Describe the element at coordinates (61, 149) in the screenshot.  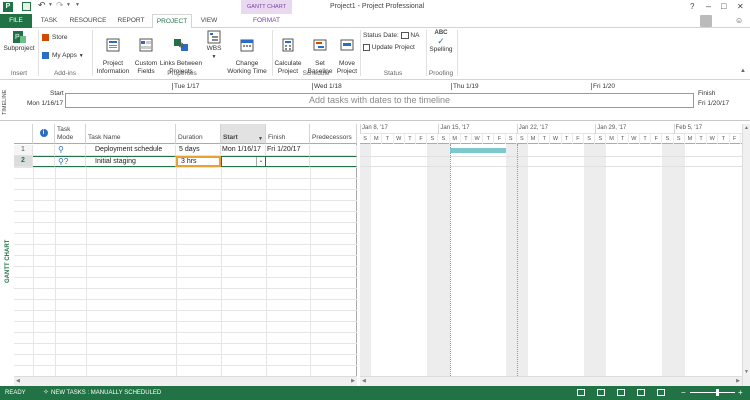
I see `pin-icon: ⚲` at that location.